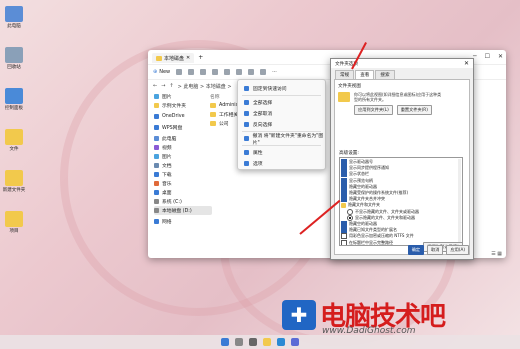 Image resolution: width=520 pixels, height=349 pixels. Describe the element at coordinates (171, 86) in the screenshot. I see `up-icon: ↑` at that location.